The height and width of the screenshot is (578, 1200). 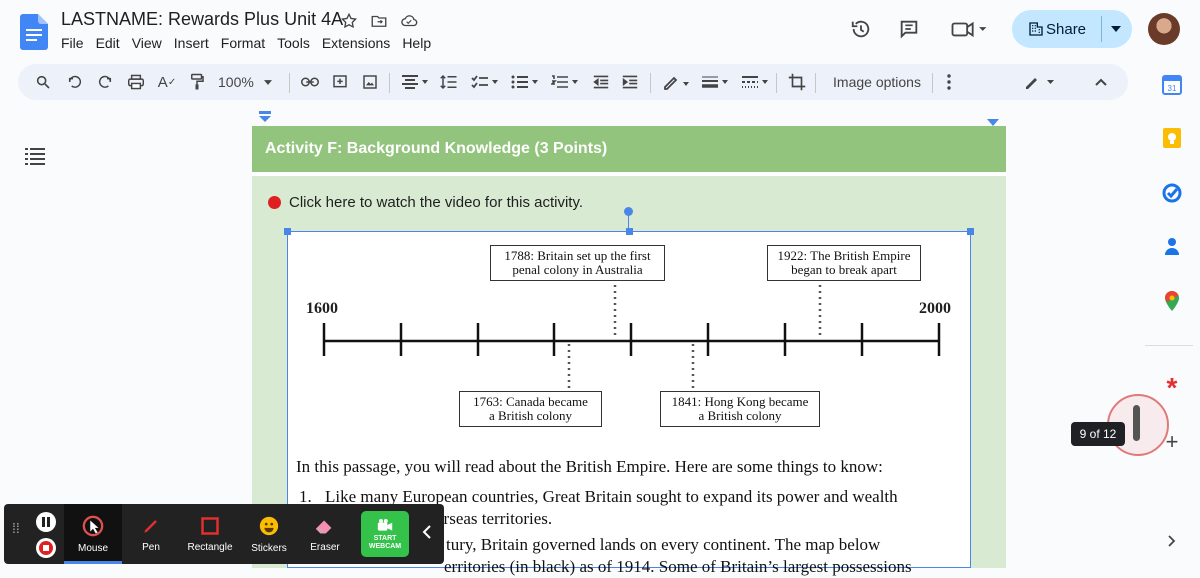 I want to click on search-menus-icon, so click(x=43, y=82).